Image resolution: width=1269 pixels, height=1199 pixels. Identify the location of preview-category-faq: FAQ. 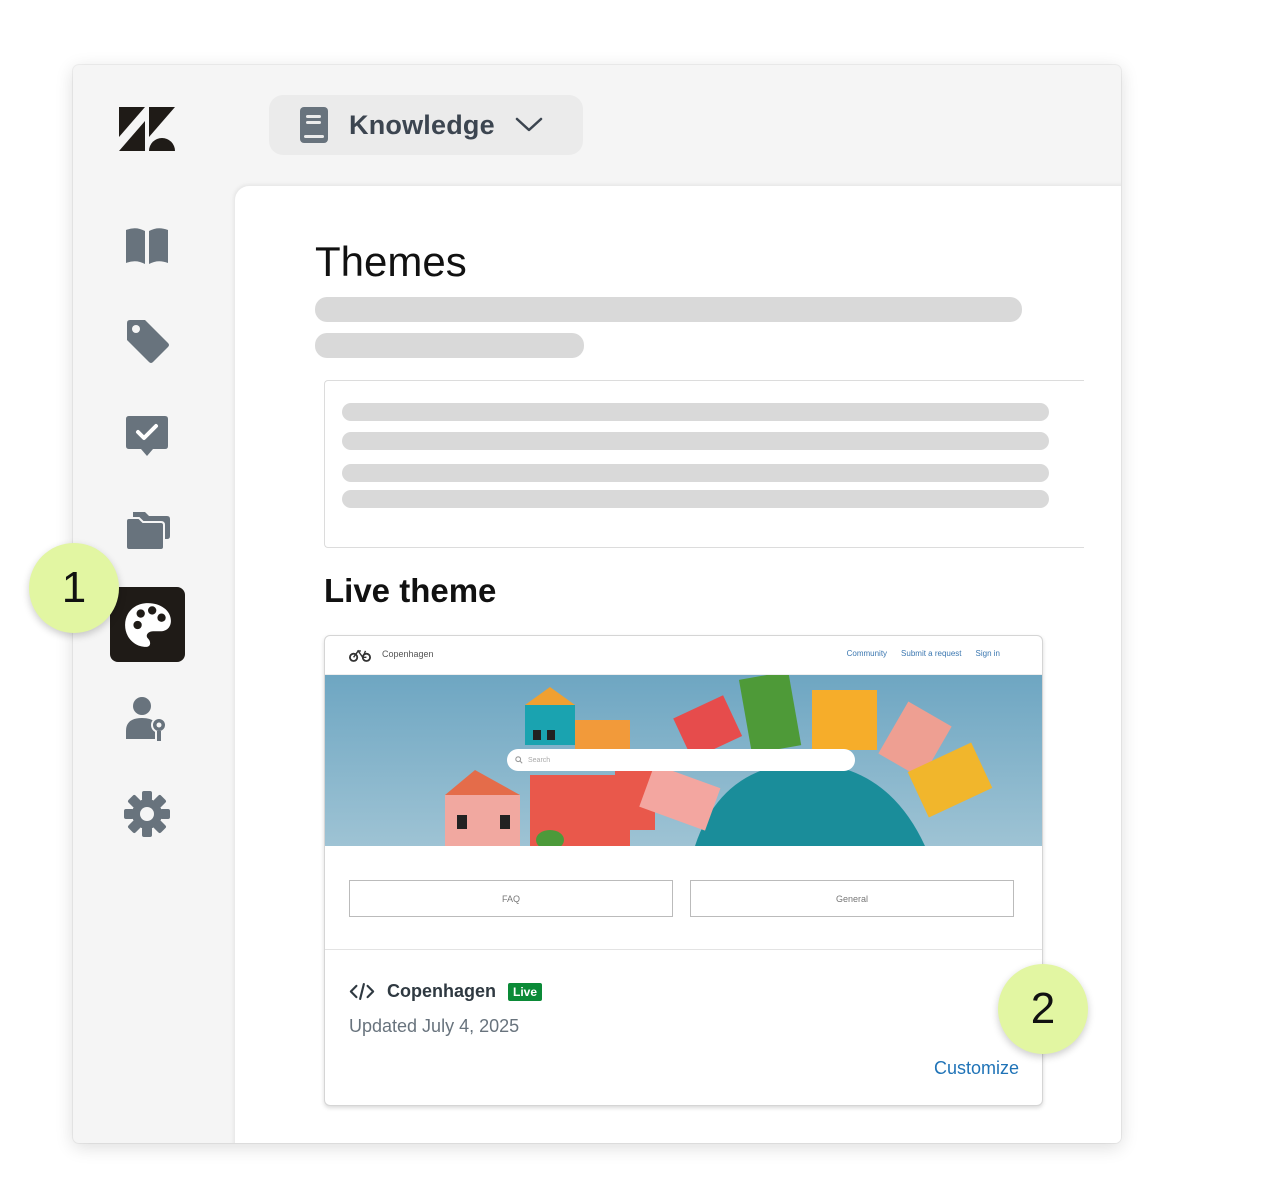
(511, 898).